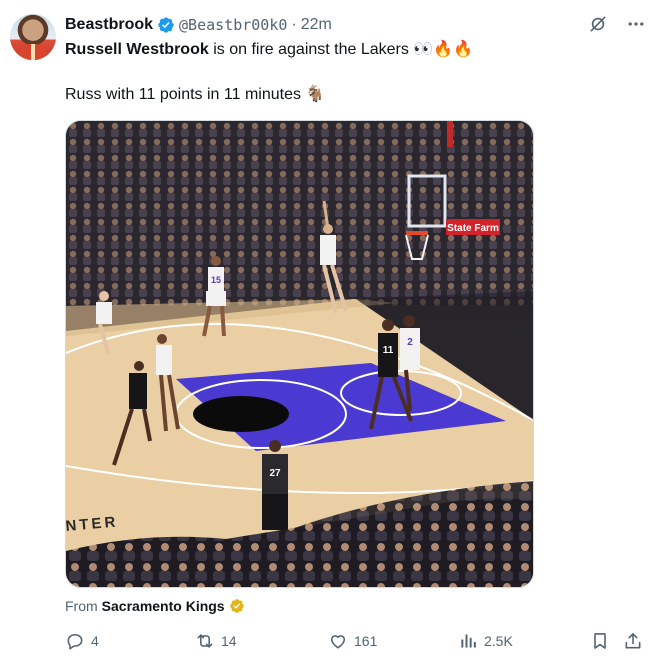  I want to click on jersey-number: 15, so click(216, 280).